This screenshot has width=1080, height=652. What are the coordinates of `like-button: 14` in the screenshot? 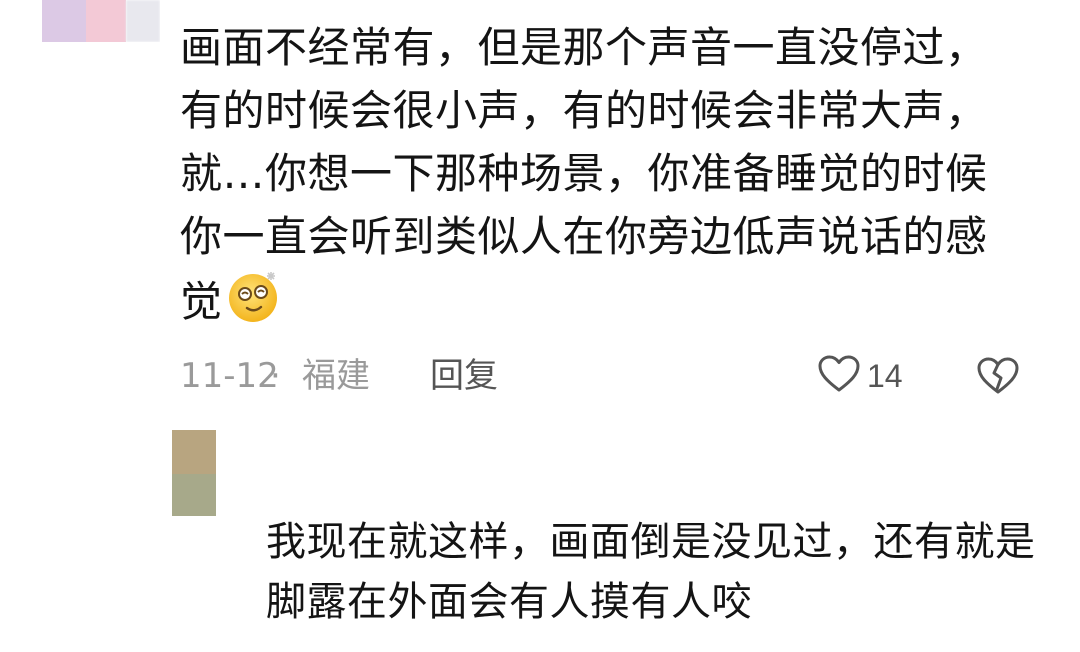 It's located at (860, 376).